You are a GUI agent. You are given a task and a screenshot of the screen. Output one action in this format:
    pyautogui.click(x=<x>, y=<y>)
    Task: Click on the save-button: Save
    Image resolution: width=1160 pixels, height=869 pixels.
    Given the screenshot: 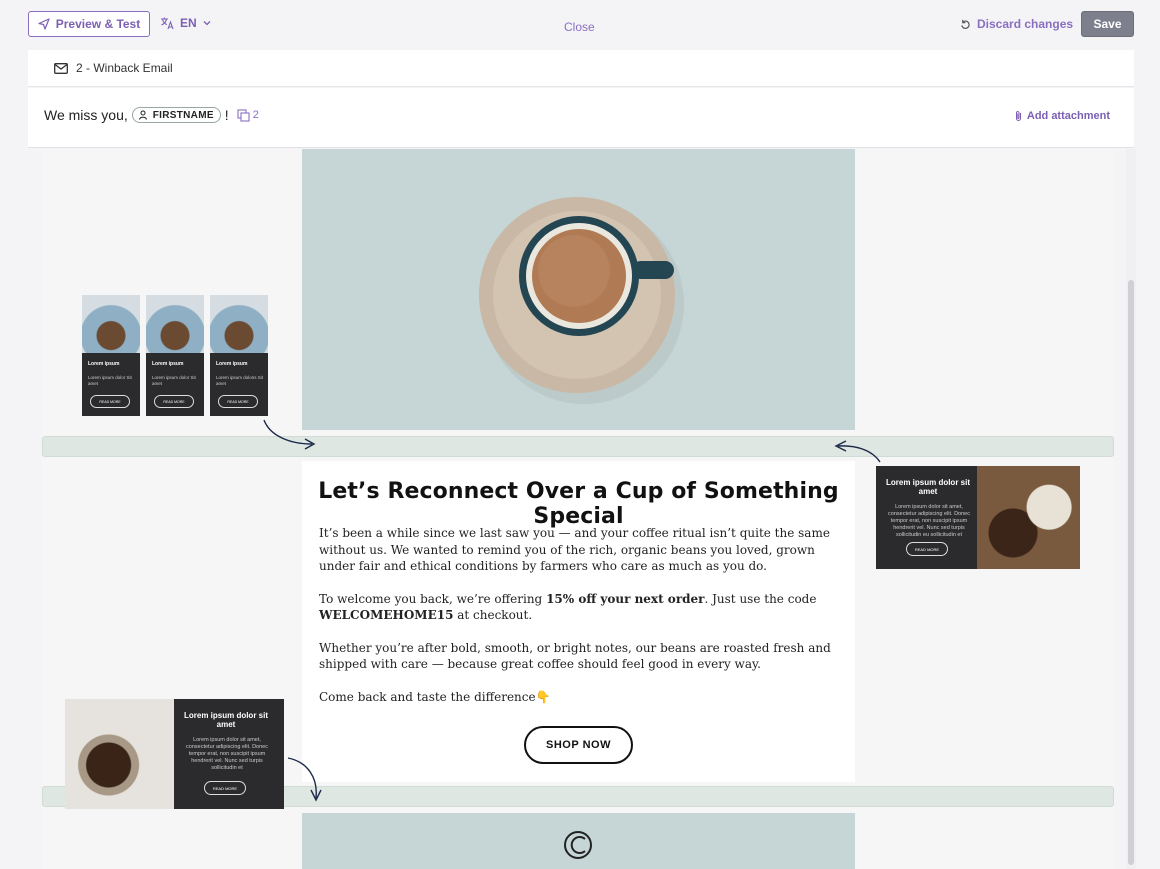 What is the action you would take?
    pyautogui.click(x=1107, y=24)
    